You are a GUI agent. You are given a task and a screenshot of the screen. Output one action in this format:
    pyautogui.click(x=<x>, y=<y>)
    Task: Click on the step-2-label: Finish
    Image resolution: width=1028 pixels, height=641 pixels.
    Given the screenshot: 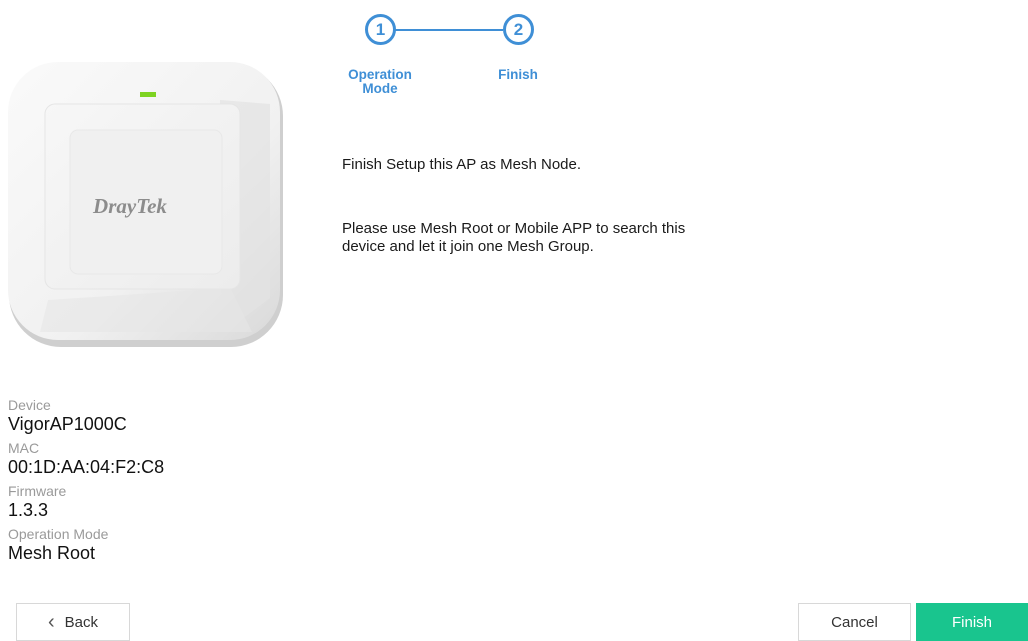 What is the action you would take?
    pyautogui.click(x=518, y=75)
    